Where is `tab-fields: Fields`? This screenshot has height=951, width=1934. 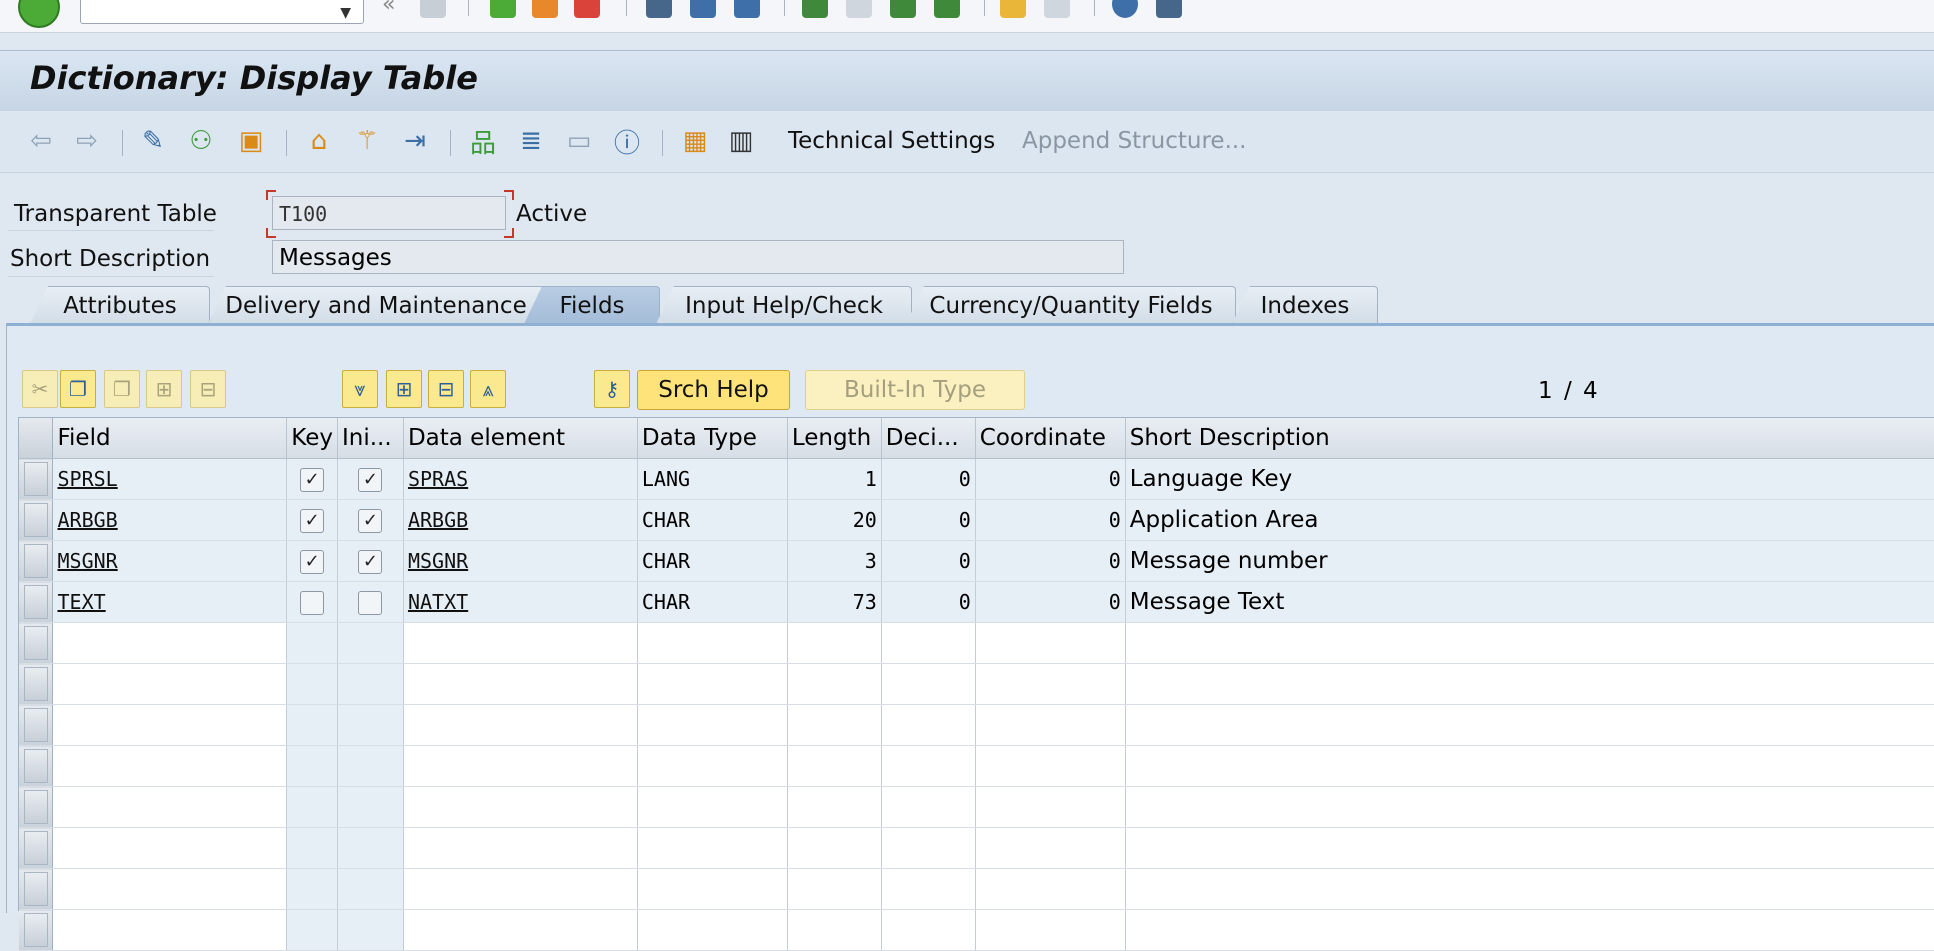 tab-fields: Fields is located at coordinates (592, 305).